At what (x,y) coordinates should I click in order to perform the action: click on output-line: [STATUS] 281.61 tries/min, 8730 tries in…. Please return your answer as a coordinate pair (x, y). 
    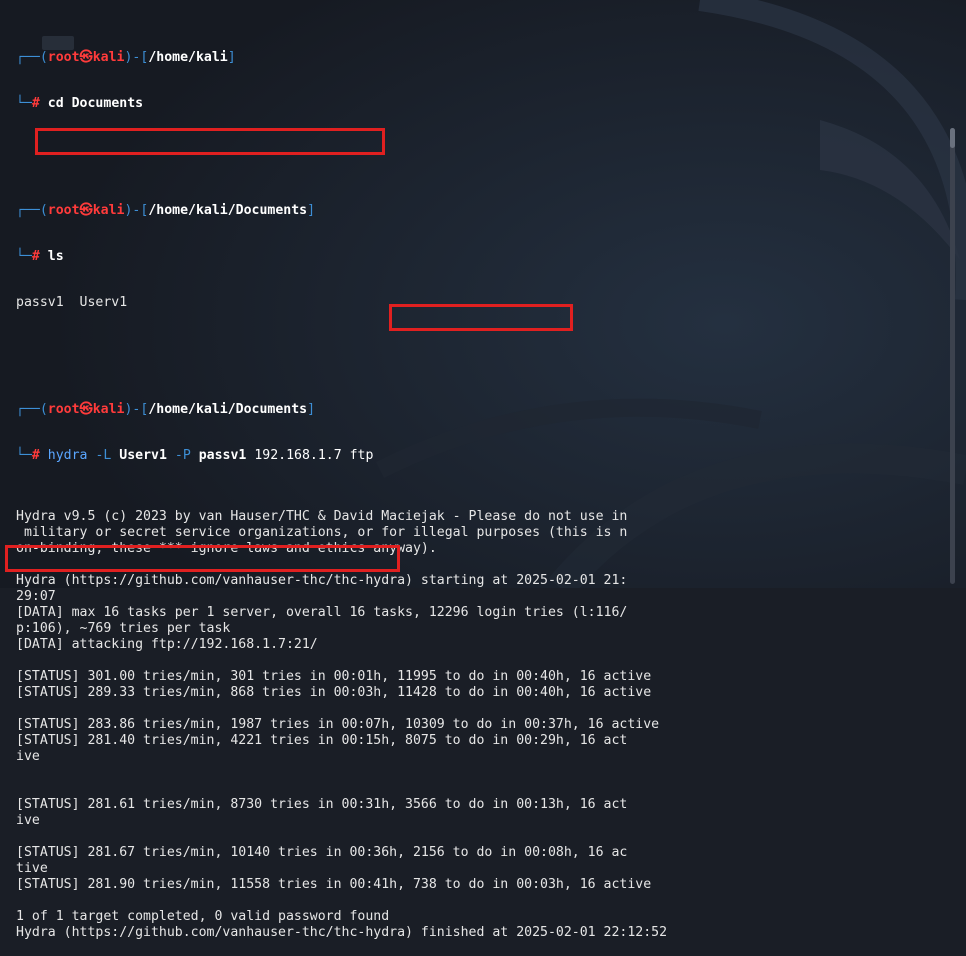
    Looking at the image, I should click on (322, 804).